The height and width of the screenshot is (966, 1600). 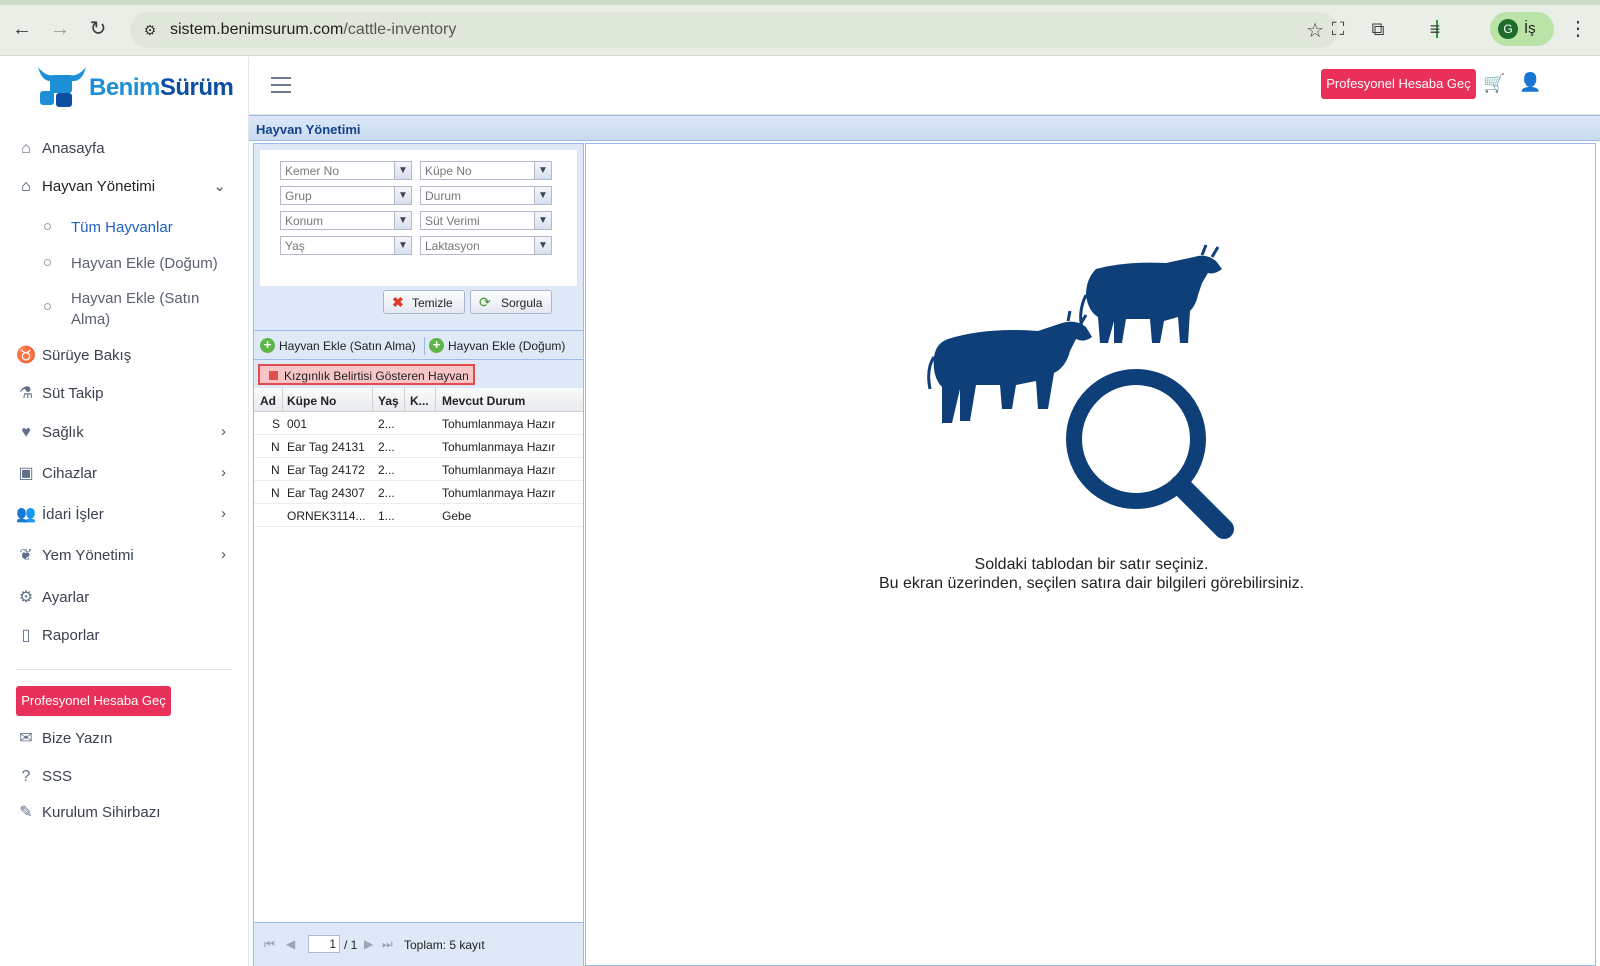 I want to click on kemer-no-combo: Kemer No ▼, so click(x=346, y=170).